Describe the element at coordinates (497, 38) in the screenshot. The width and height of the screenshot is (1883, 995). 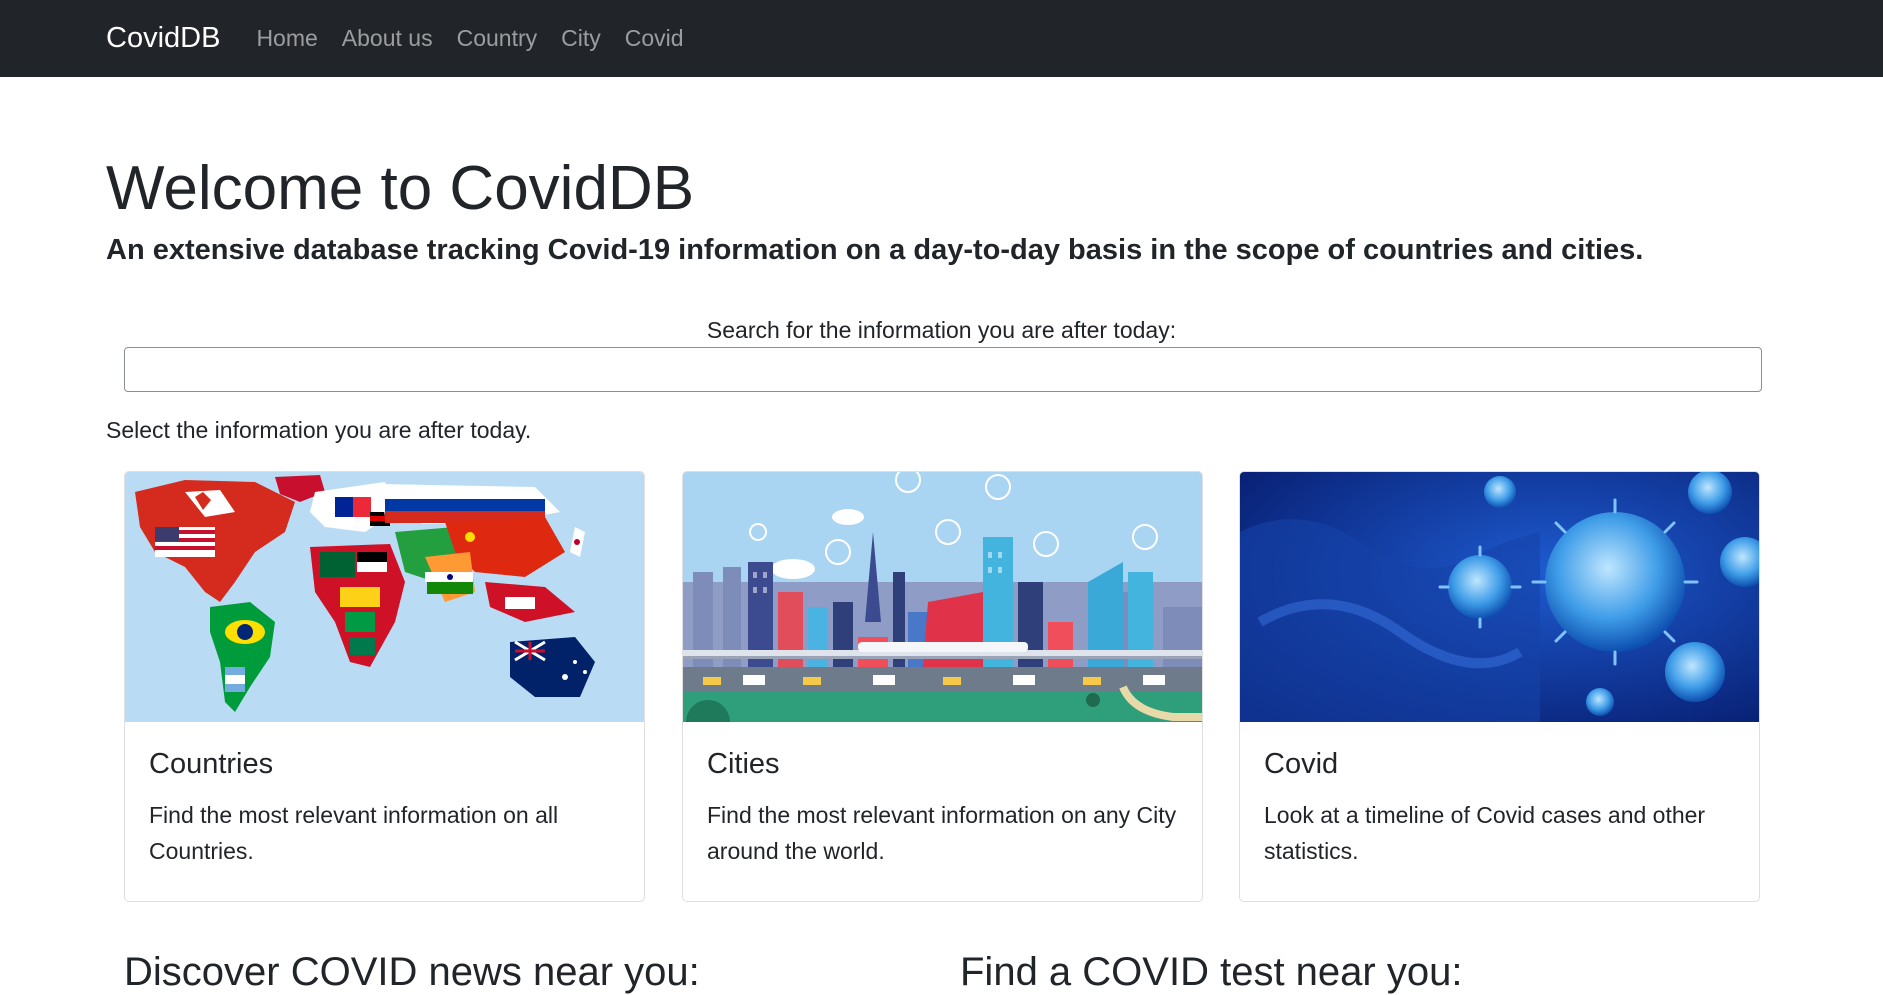
I see `nav-link-country: Country` at that location.